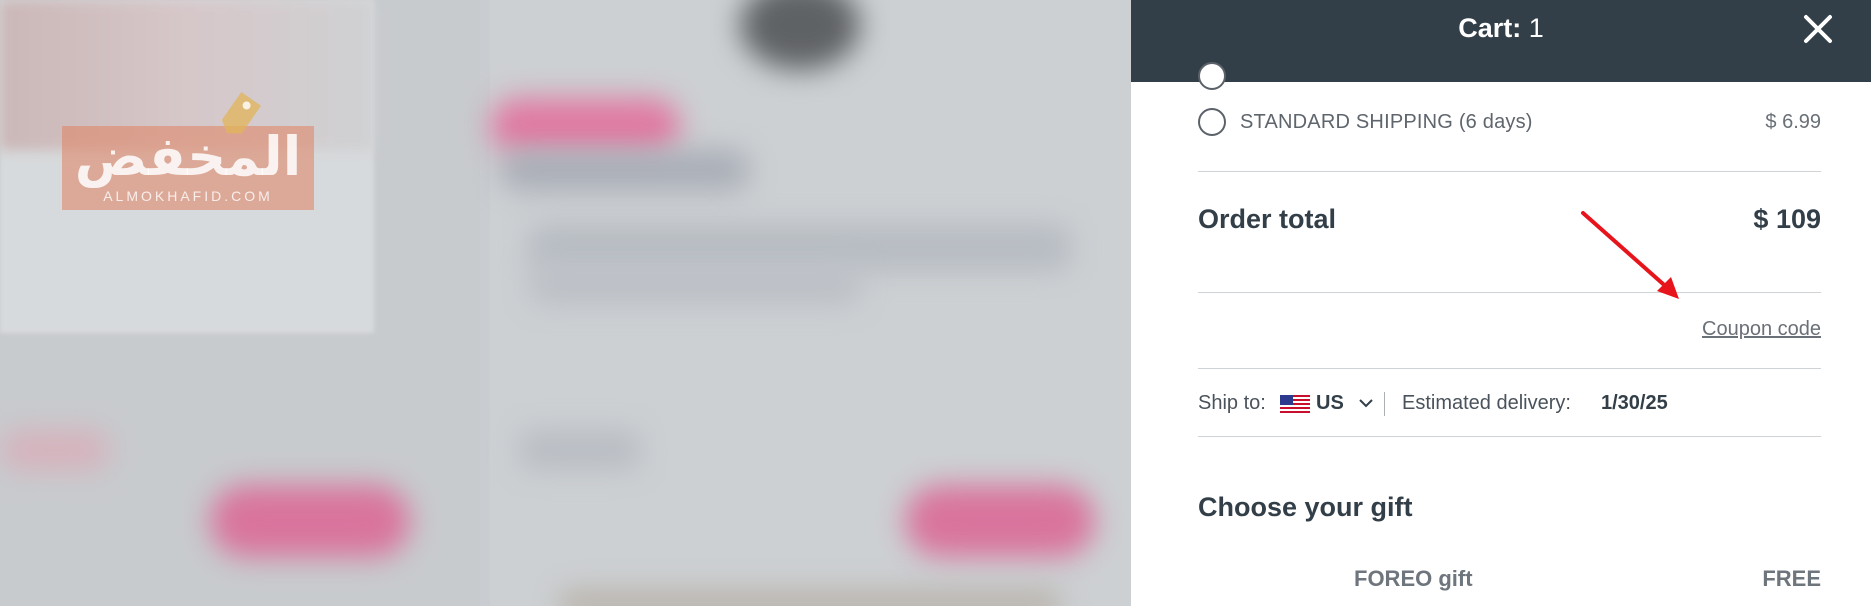 This screenshot has width=1871, height=606. I want to click on estimated-delivery-label: Estimated delivery:, so click(1486, 403).